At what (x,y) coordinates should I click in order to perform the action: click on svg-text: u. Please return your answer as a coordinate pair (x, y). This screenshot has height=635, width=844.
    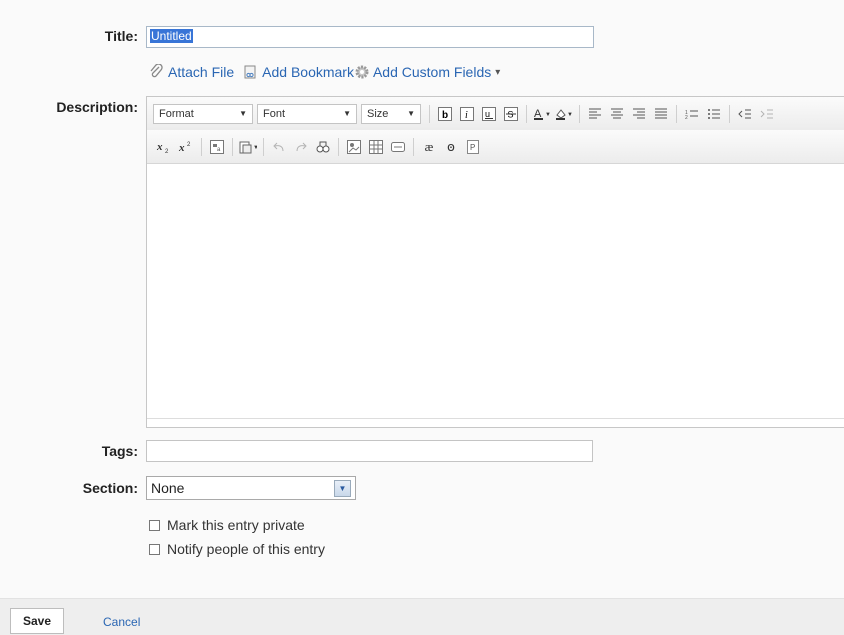
    Looking at the image, I should click on (487, 114).